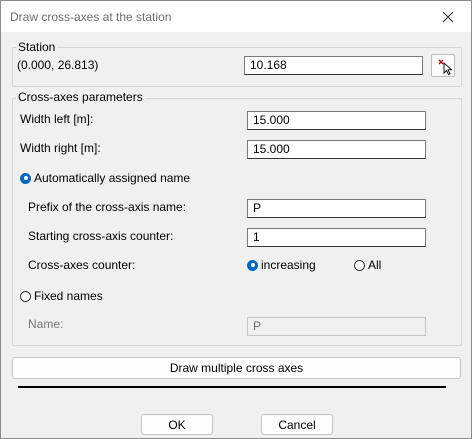 The image size is (472, 439). What do you see at coordinates (336, 326) in the screenshot?
I see `name-input: P` at bounding box center [336, 326].